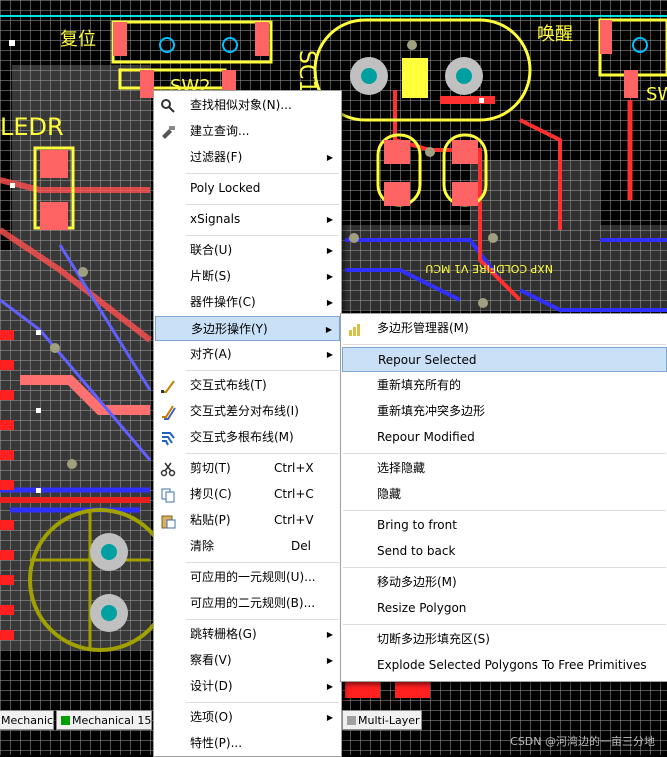 The width and height of the screenshot is (667, 757). Describe the element at coordinates (504, 551) in the screenshot. I see `submenu-item-send-to-back: Send to back` at that location.